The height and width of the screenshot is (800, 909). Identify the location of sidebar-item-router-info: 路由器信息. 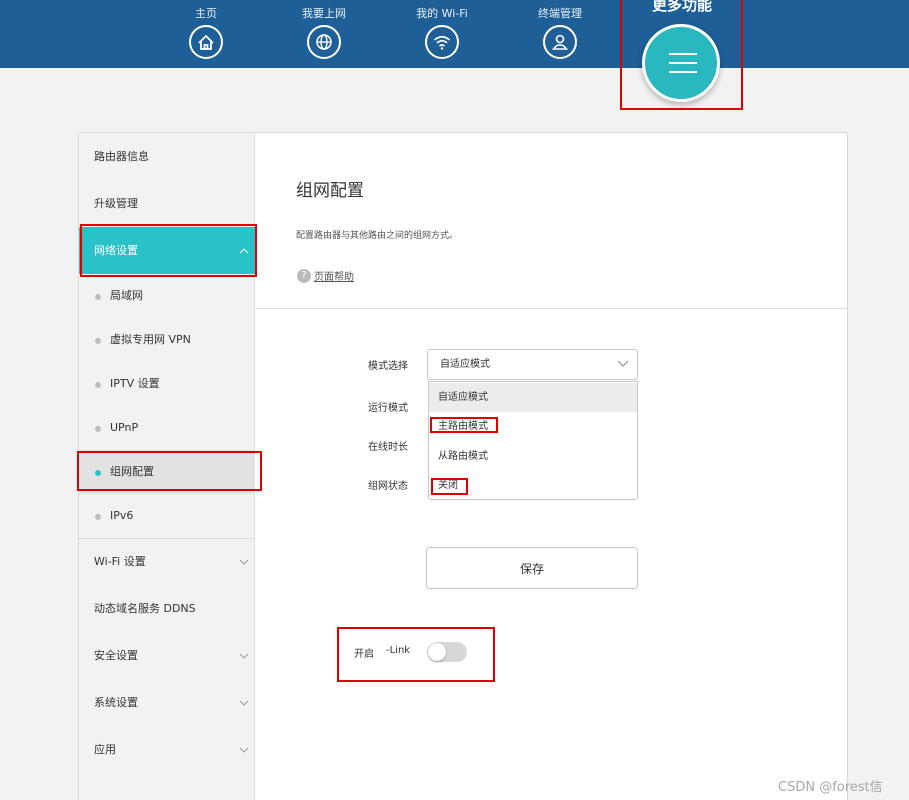
(167, 156).